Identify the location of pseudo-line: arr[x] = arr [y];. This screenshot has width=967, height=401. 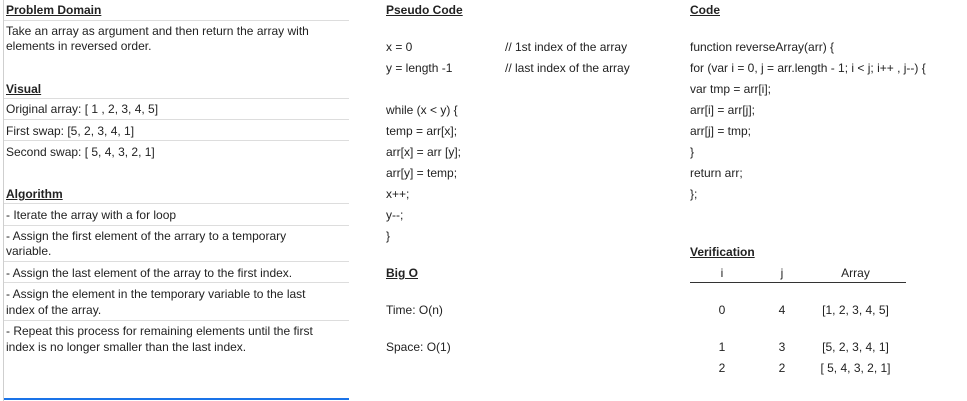
(424, 152).